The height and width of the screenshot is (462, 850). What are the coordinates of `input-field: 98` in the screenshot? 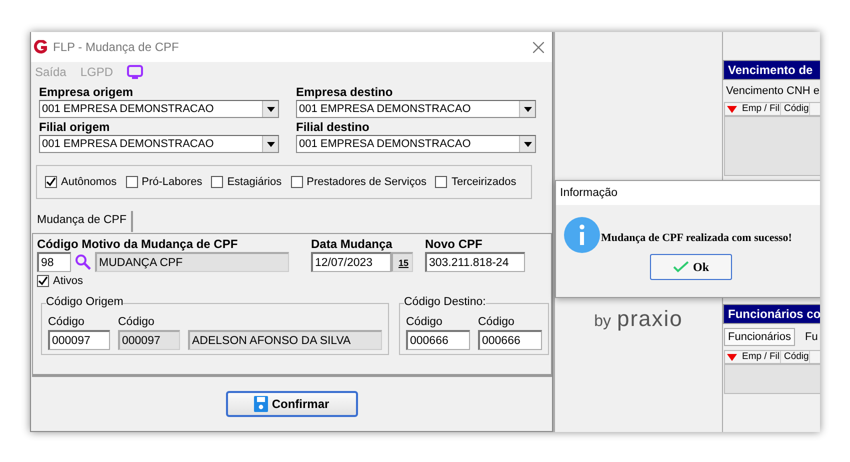 It's located at (54, 262).